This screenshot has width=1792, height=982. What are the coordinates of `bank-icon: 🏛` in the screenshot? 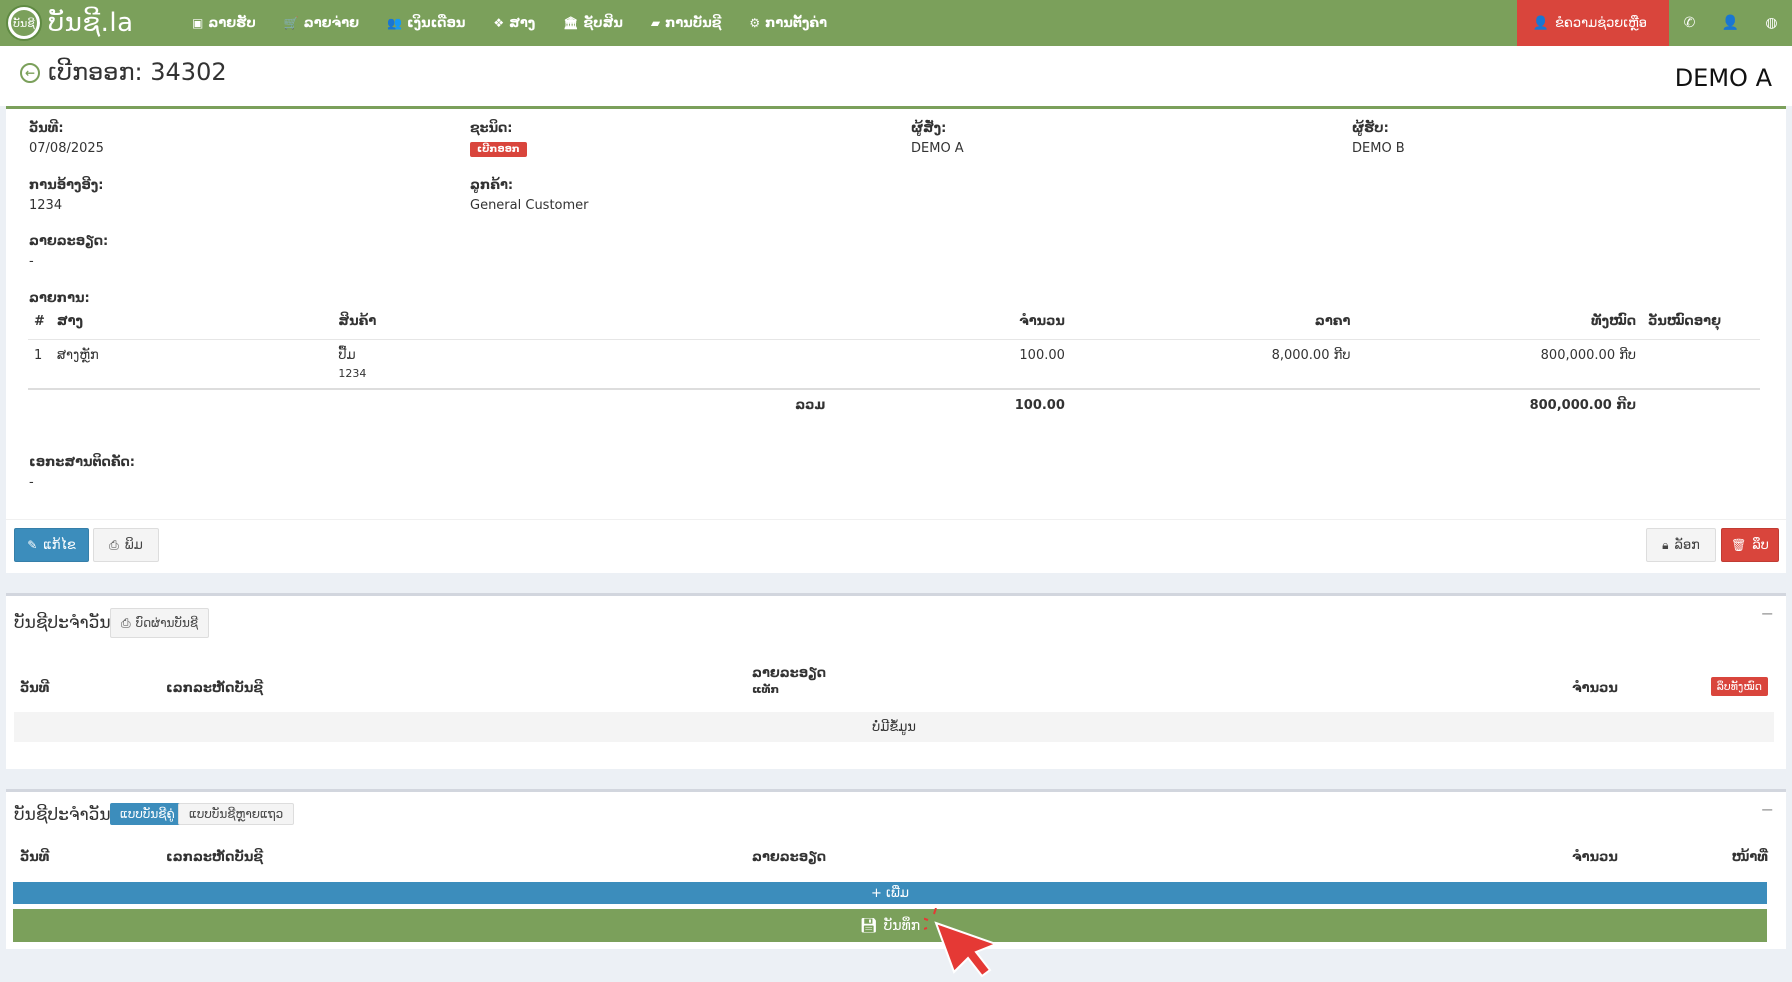 It's located at (571, 23).